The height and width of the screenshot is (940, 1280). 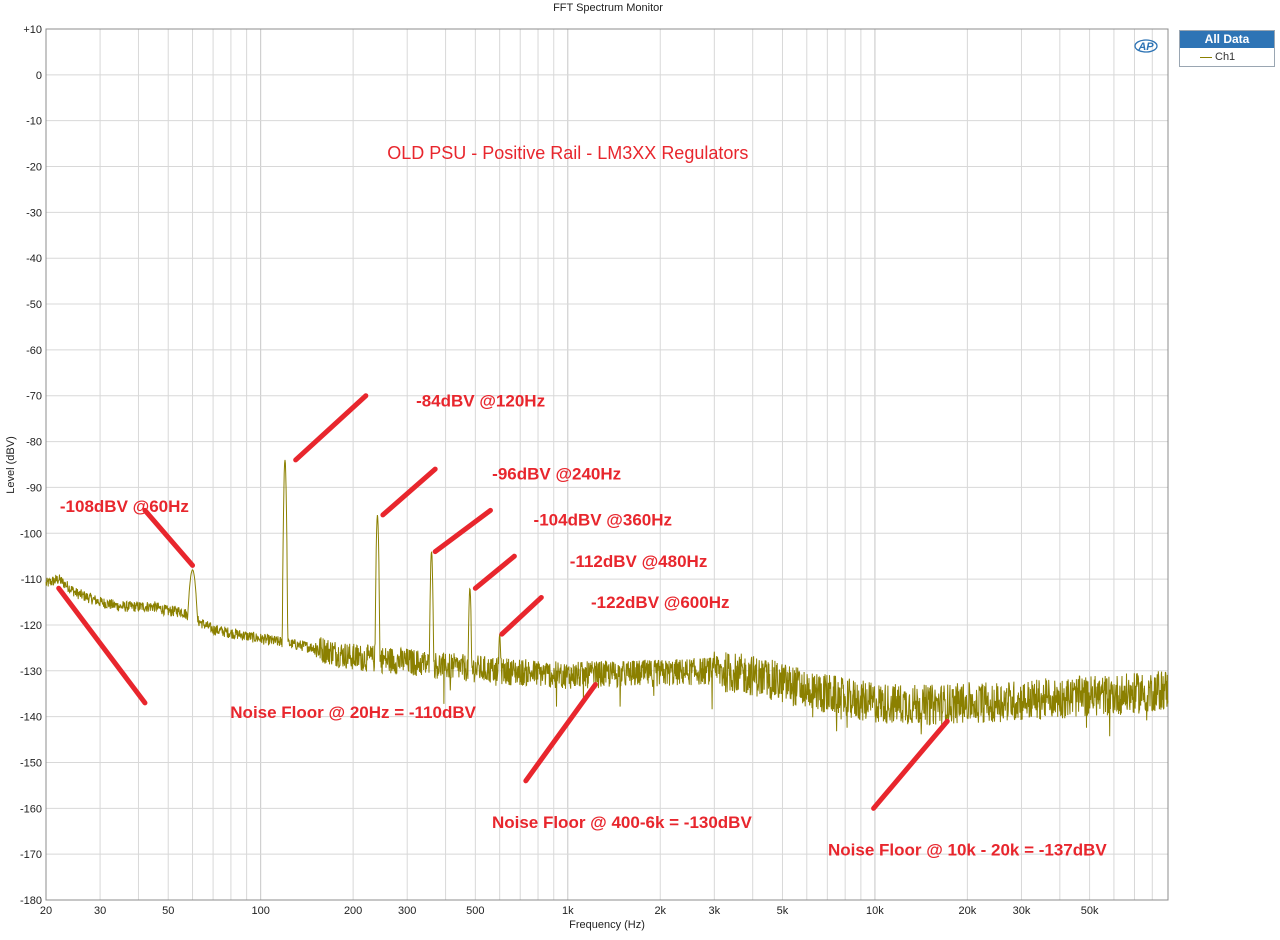 What do you see at coordinates (11, 464) in the screenshot?
I see `y-axis-label: Level (dBV)` at bounding box center [11, 464].